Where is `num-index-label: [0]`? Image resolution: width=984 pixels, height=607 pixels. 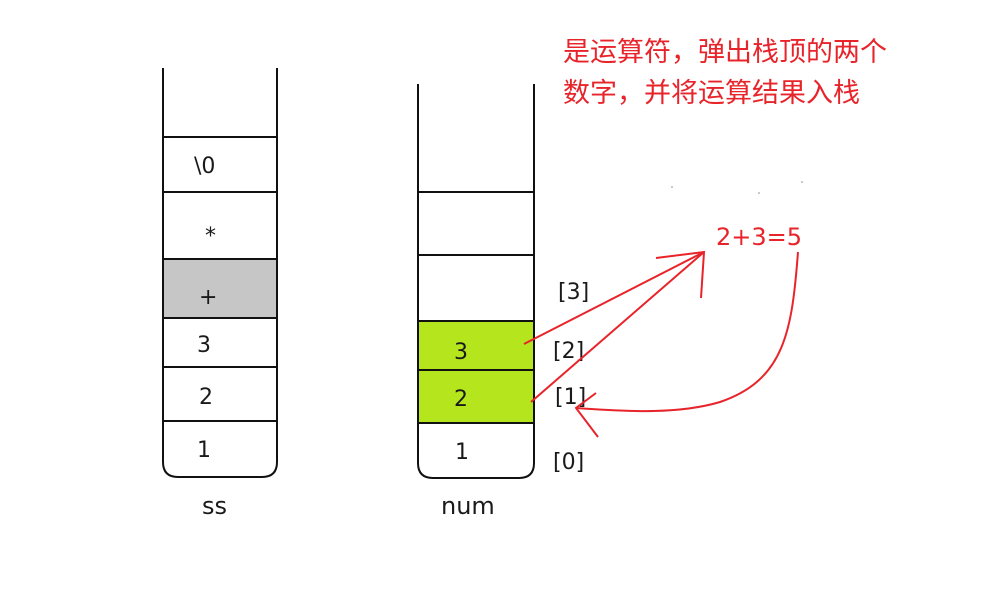
num-index-label: [0] is located at coordinates (568, 462).